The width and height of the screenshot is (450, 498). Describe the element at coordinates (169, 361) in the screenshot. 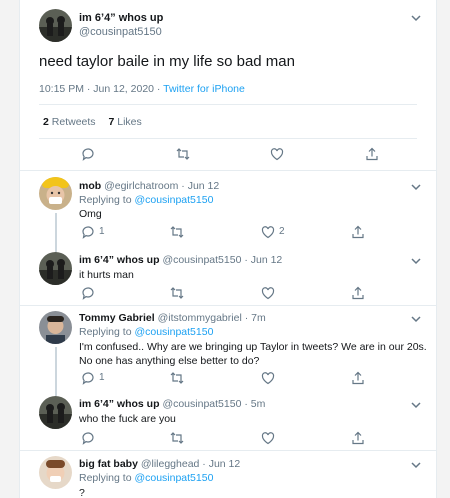

I see `reply-text-line: No one has anything else better to do?` at that location.